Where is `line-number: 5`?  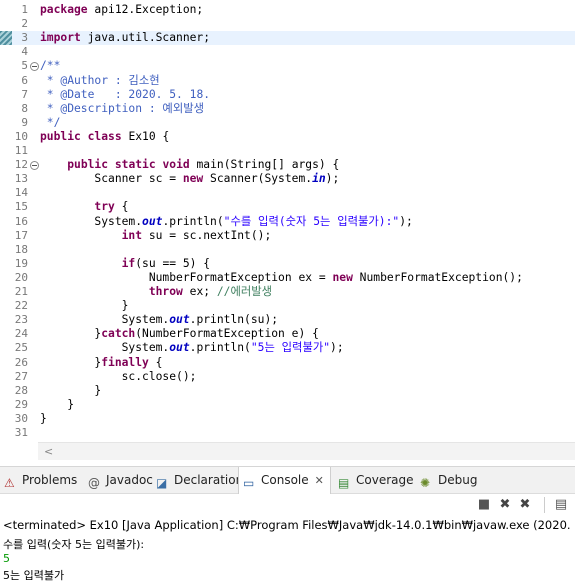
line-number: 5 is located at coordinates (24, 66).